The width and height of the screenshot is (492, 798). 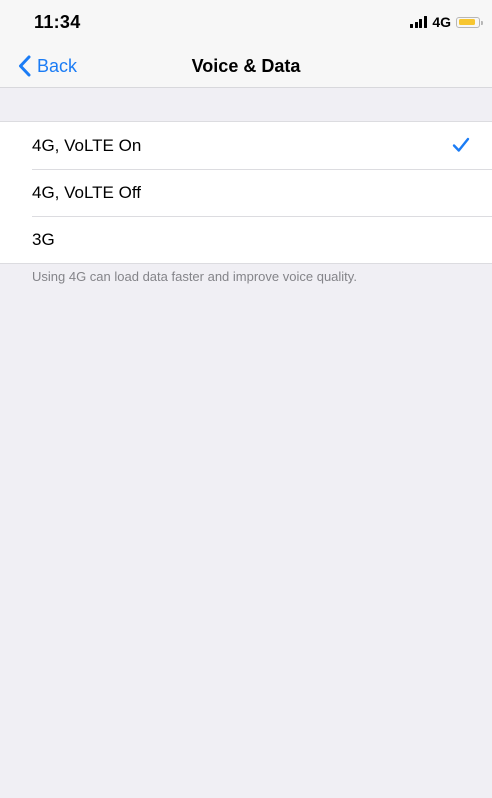 What do you see at coordinates (86, 192) in the screenshot?
I see `option-label: 4G, VoLTE Off` at bounding box center [86, 192].